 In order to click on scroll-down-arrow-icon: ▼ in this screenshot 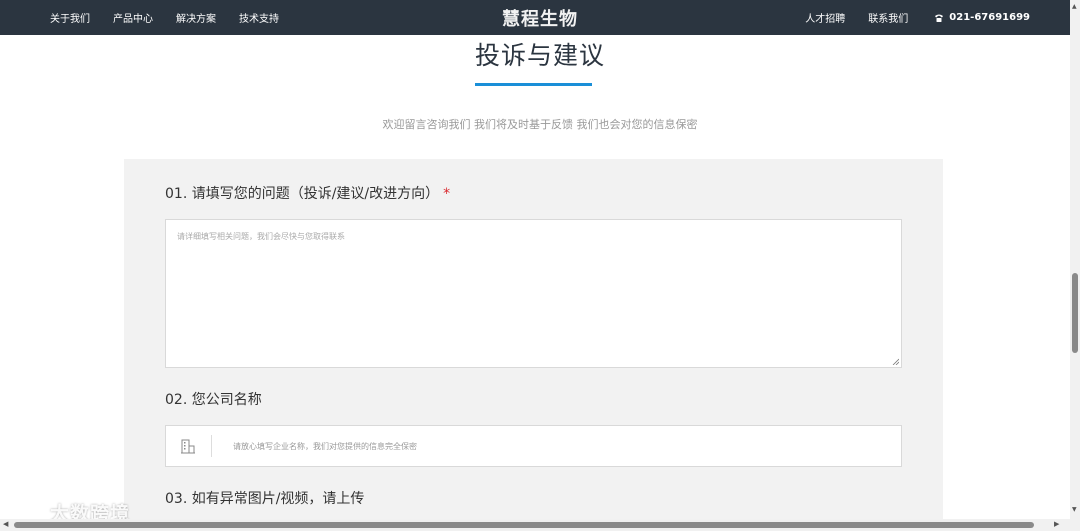, I will do `click(1074, 510)`.